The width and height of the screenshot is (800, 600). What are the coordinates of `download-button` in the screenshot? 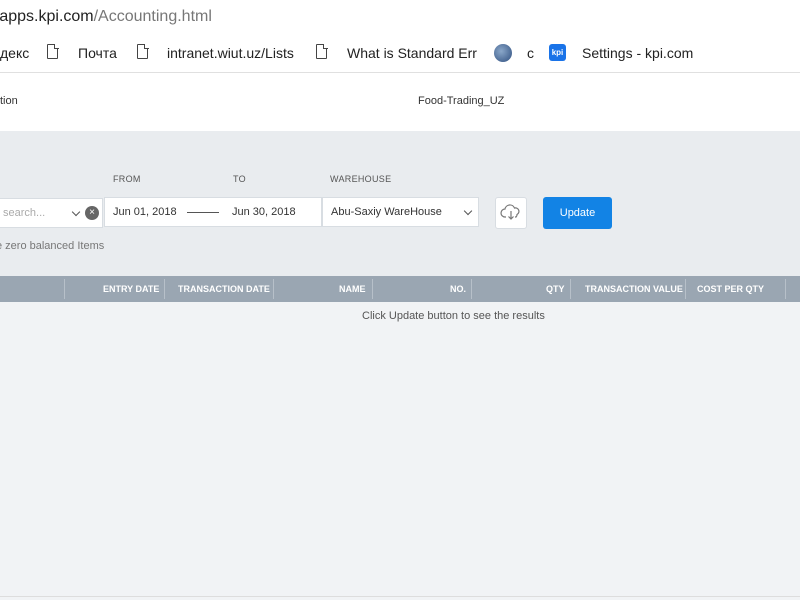 It's located at (511, 213).